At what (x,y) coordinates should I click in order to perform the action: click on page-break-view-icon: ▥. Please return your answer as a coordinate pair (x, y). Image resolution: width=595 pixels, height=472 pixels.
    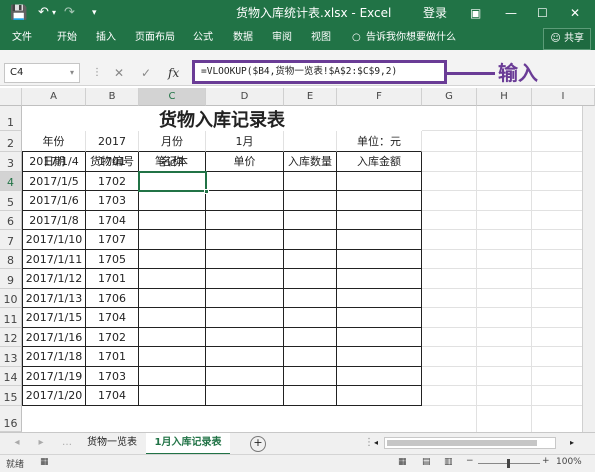
    Looking at the image, I should click on (448, 462).